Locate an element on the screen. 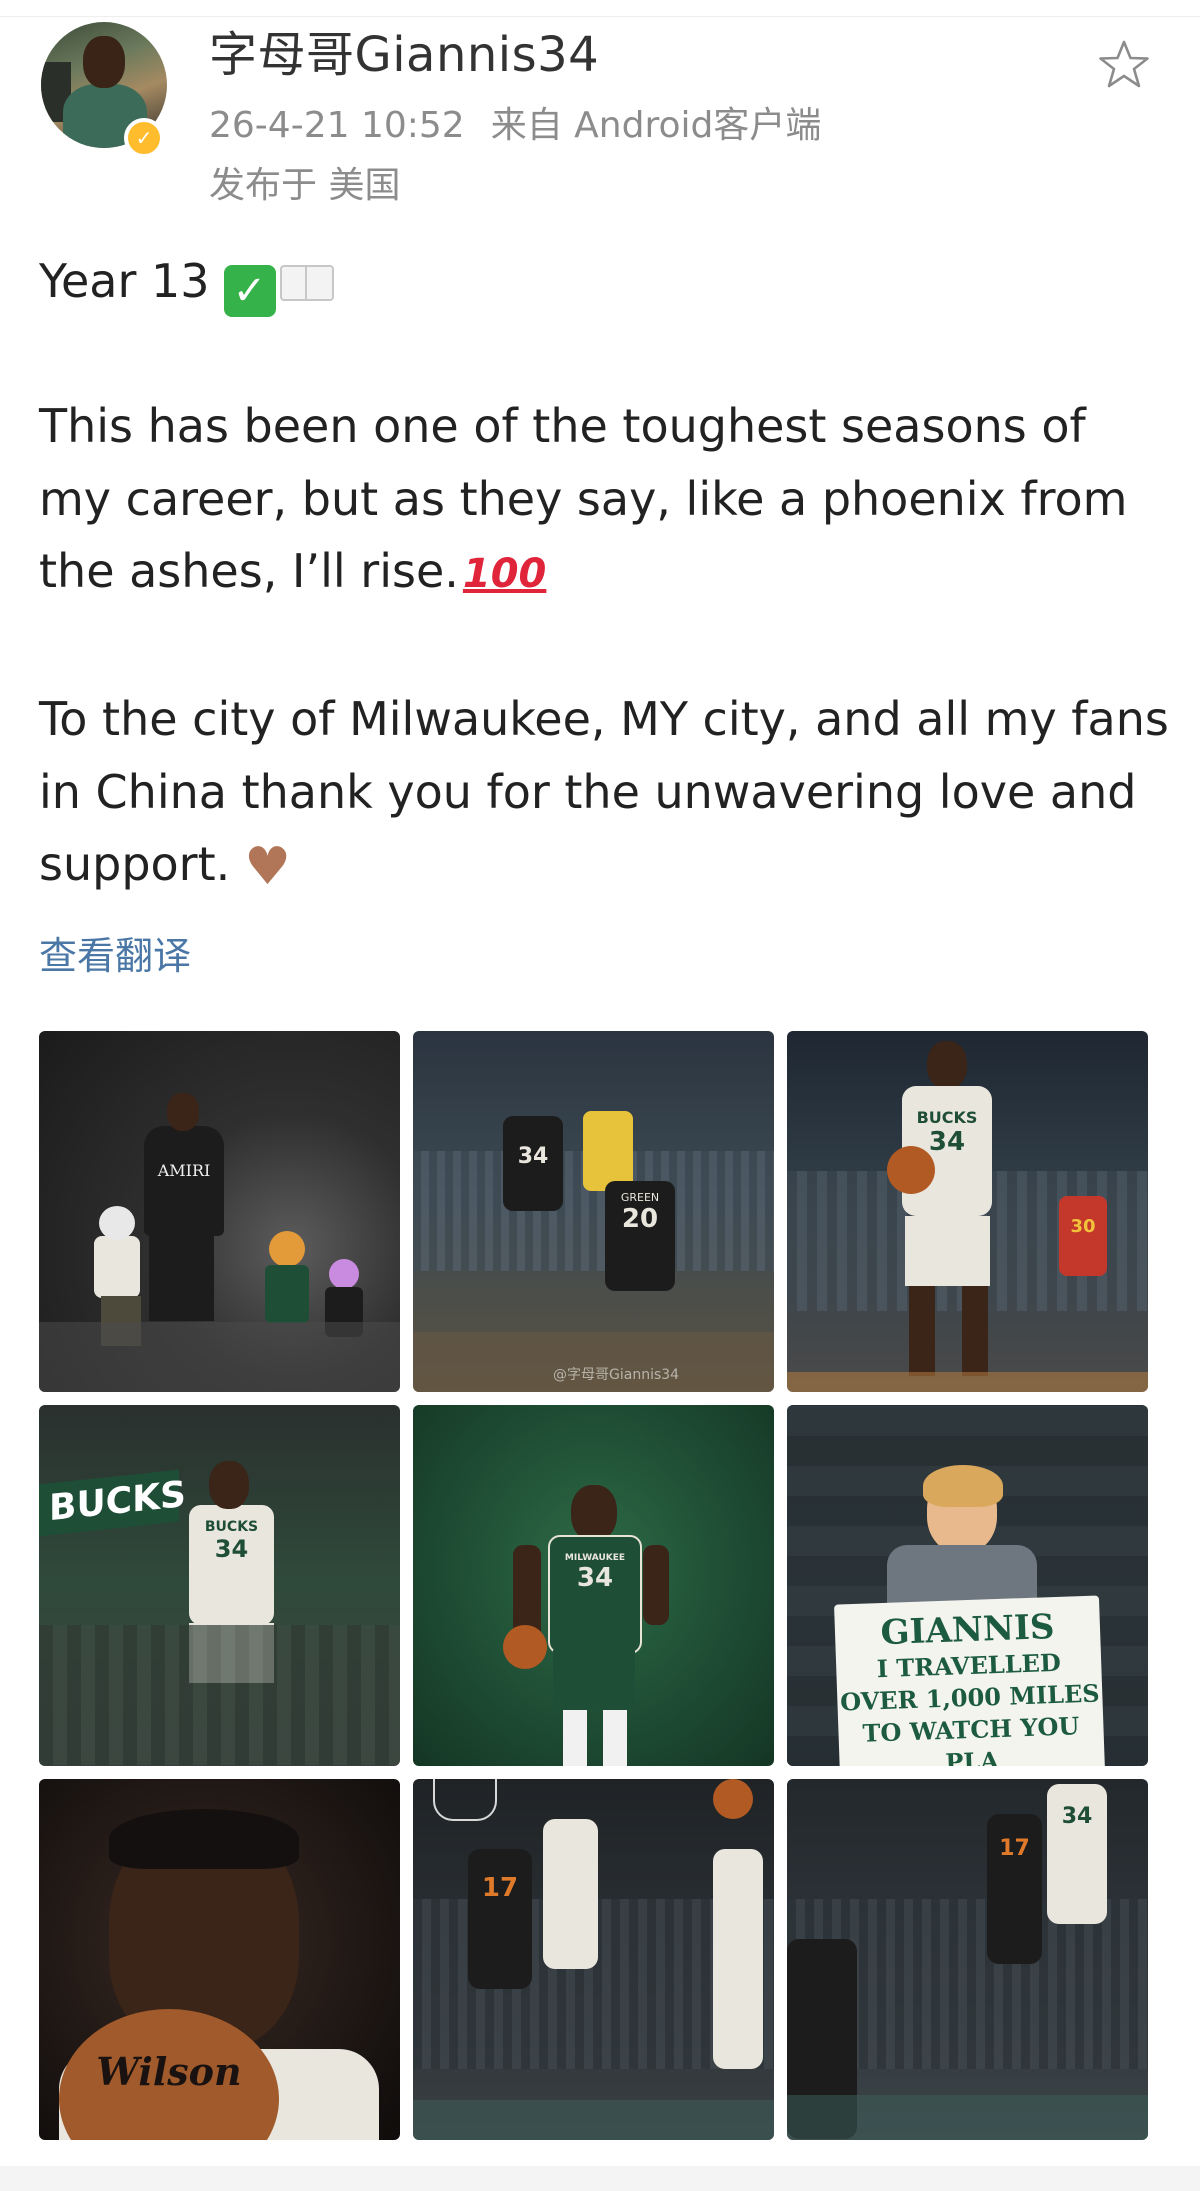 Image resolution: width=1200 pixels, height=2191 pixels. post-meta: 26-4-21 10:52 来自 Android客户端 is located at coordinates (515, 126).